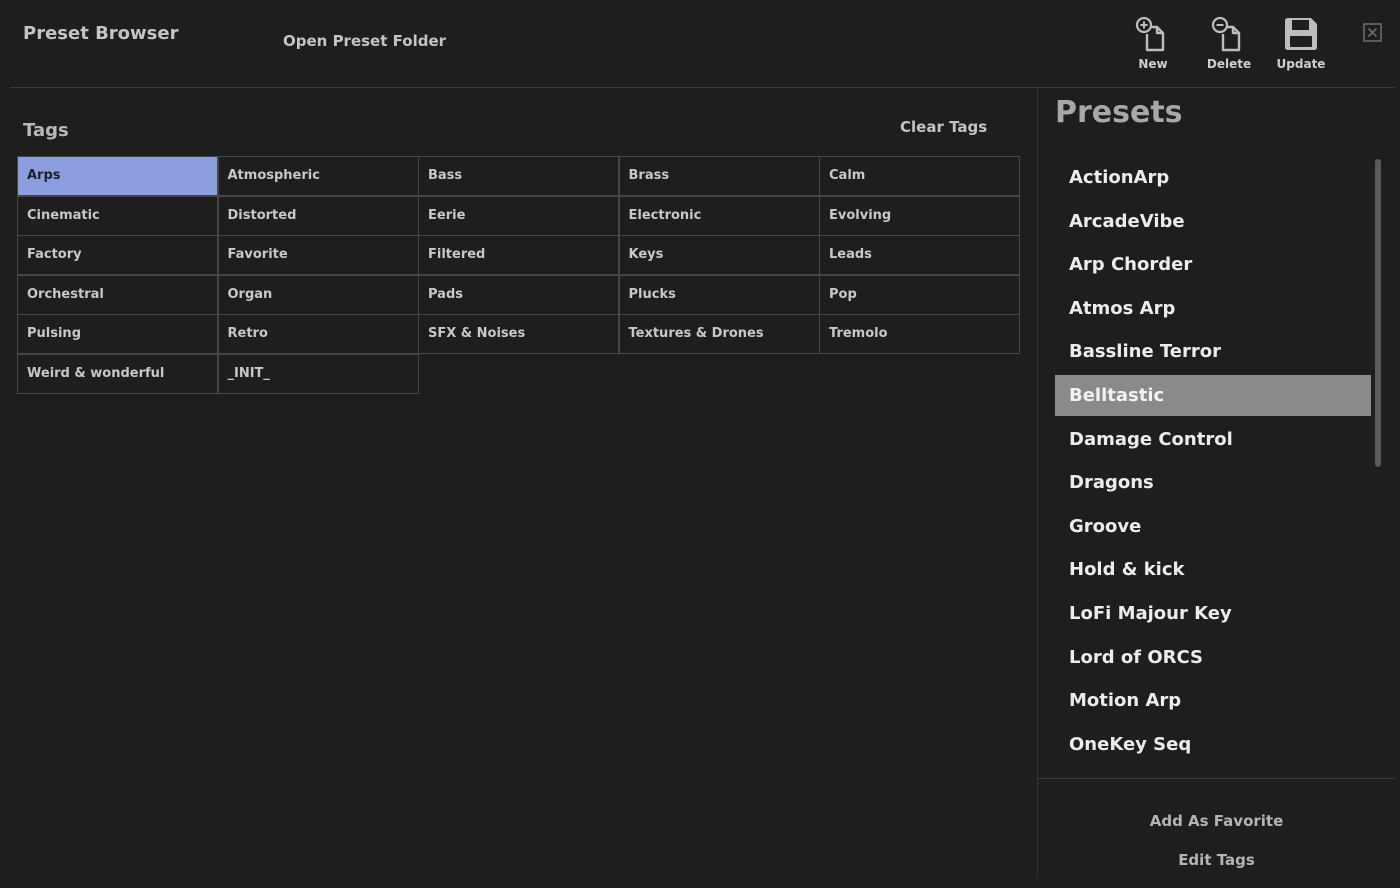  What do you see at coordinates (318, 373) in the screenshot?
I see `tag-button: _INIT_` at bounding box center [318, 373].